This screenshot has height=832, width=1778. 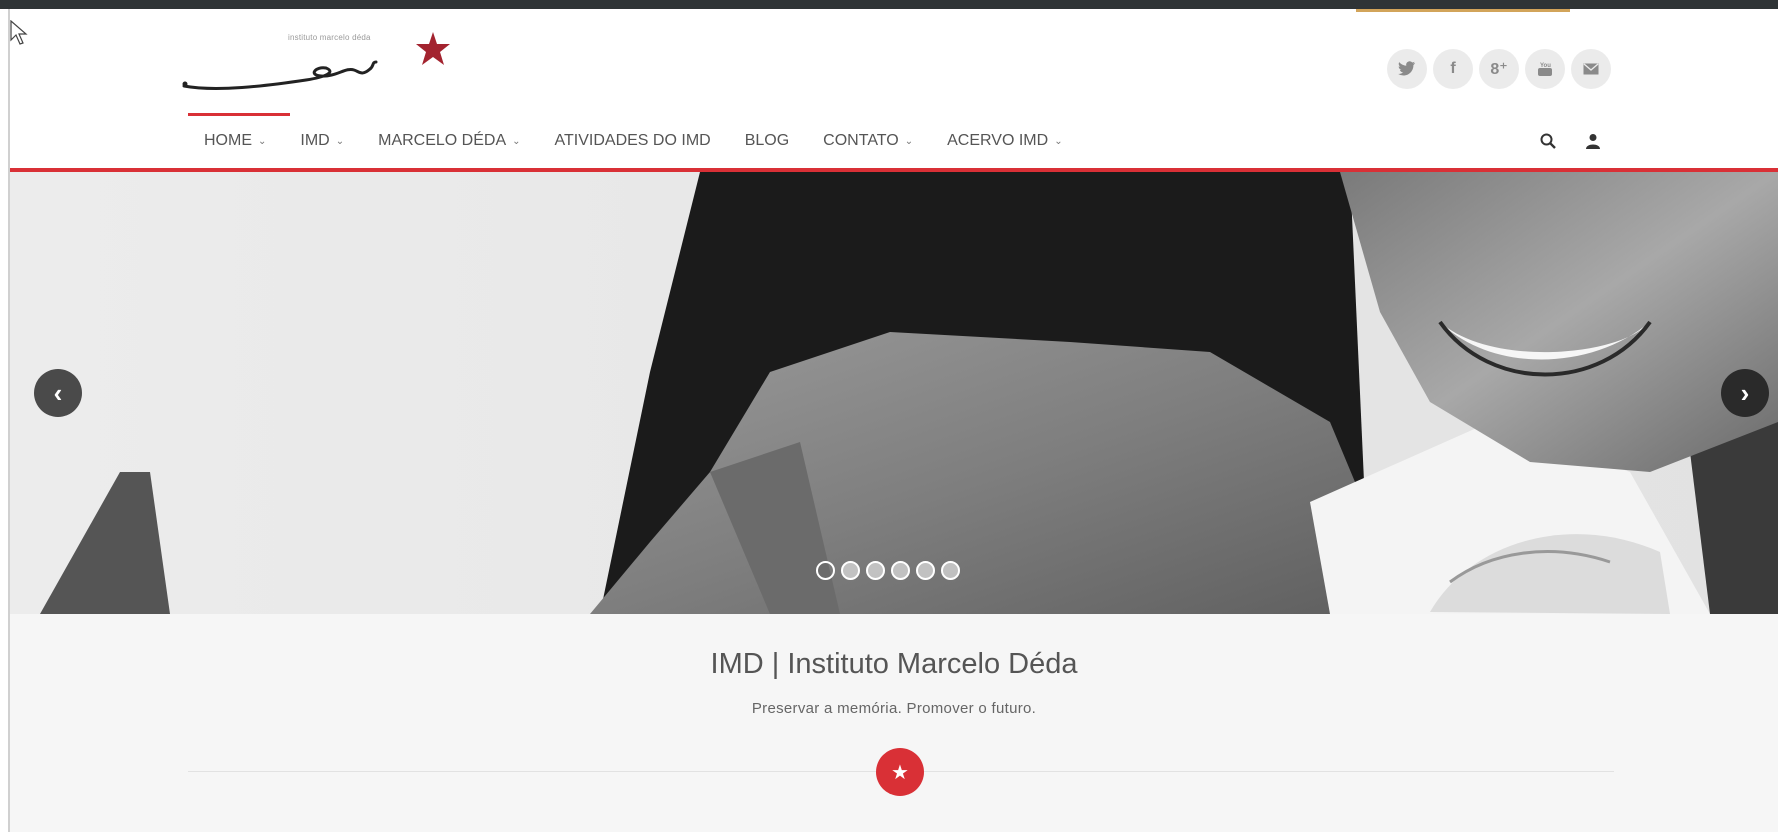 I want to click on chevron-left-icon: ‹, so click(x=58, y=392).